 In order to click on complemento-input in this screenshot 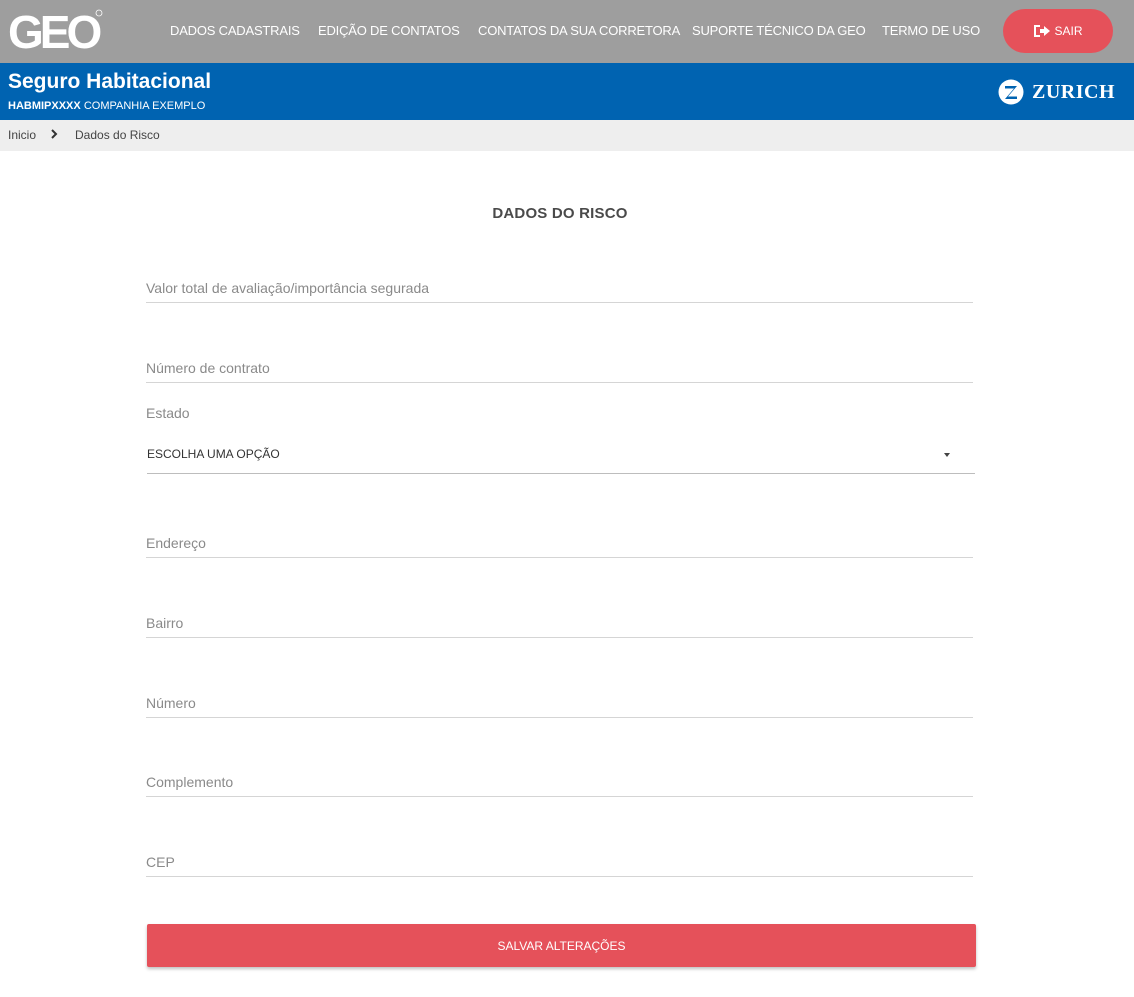, I will do `click(559, 782)`.